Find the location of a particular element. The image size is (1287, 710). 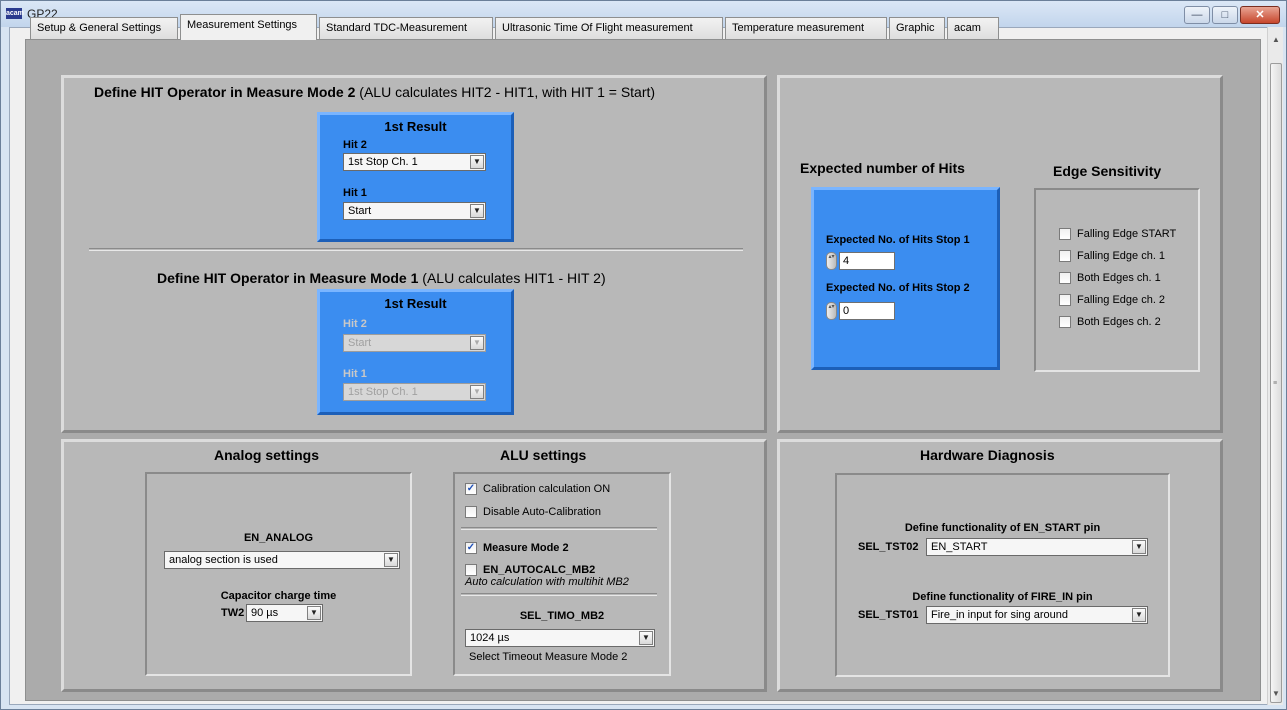

analog-heading: Analog settings is located at coordinates (267, 455).